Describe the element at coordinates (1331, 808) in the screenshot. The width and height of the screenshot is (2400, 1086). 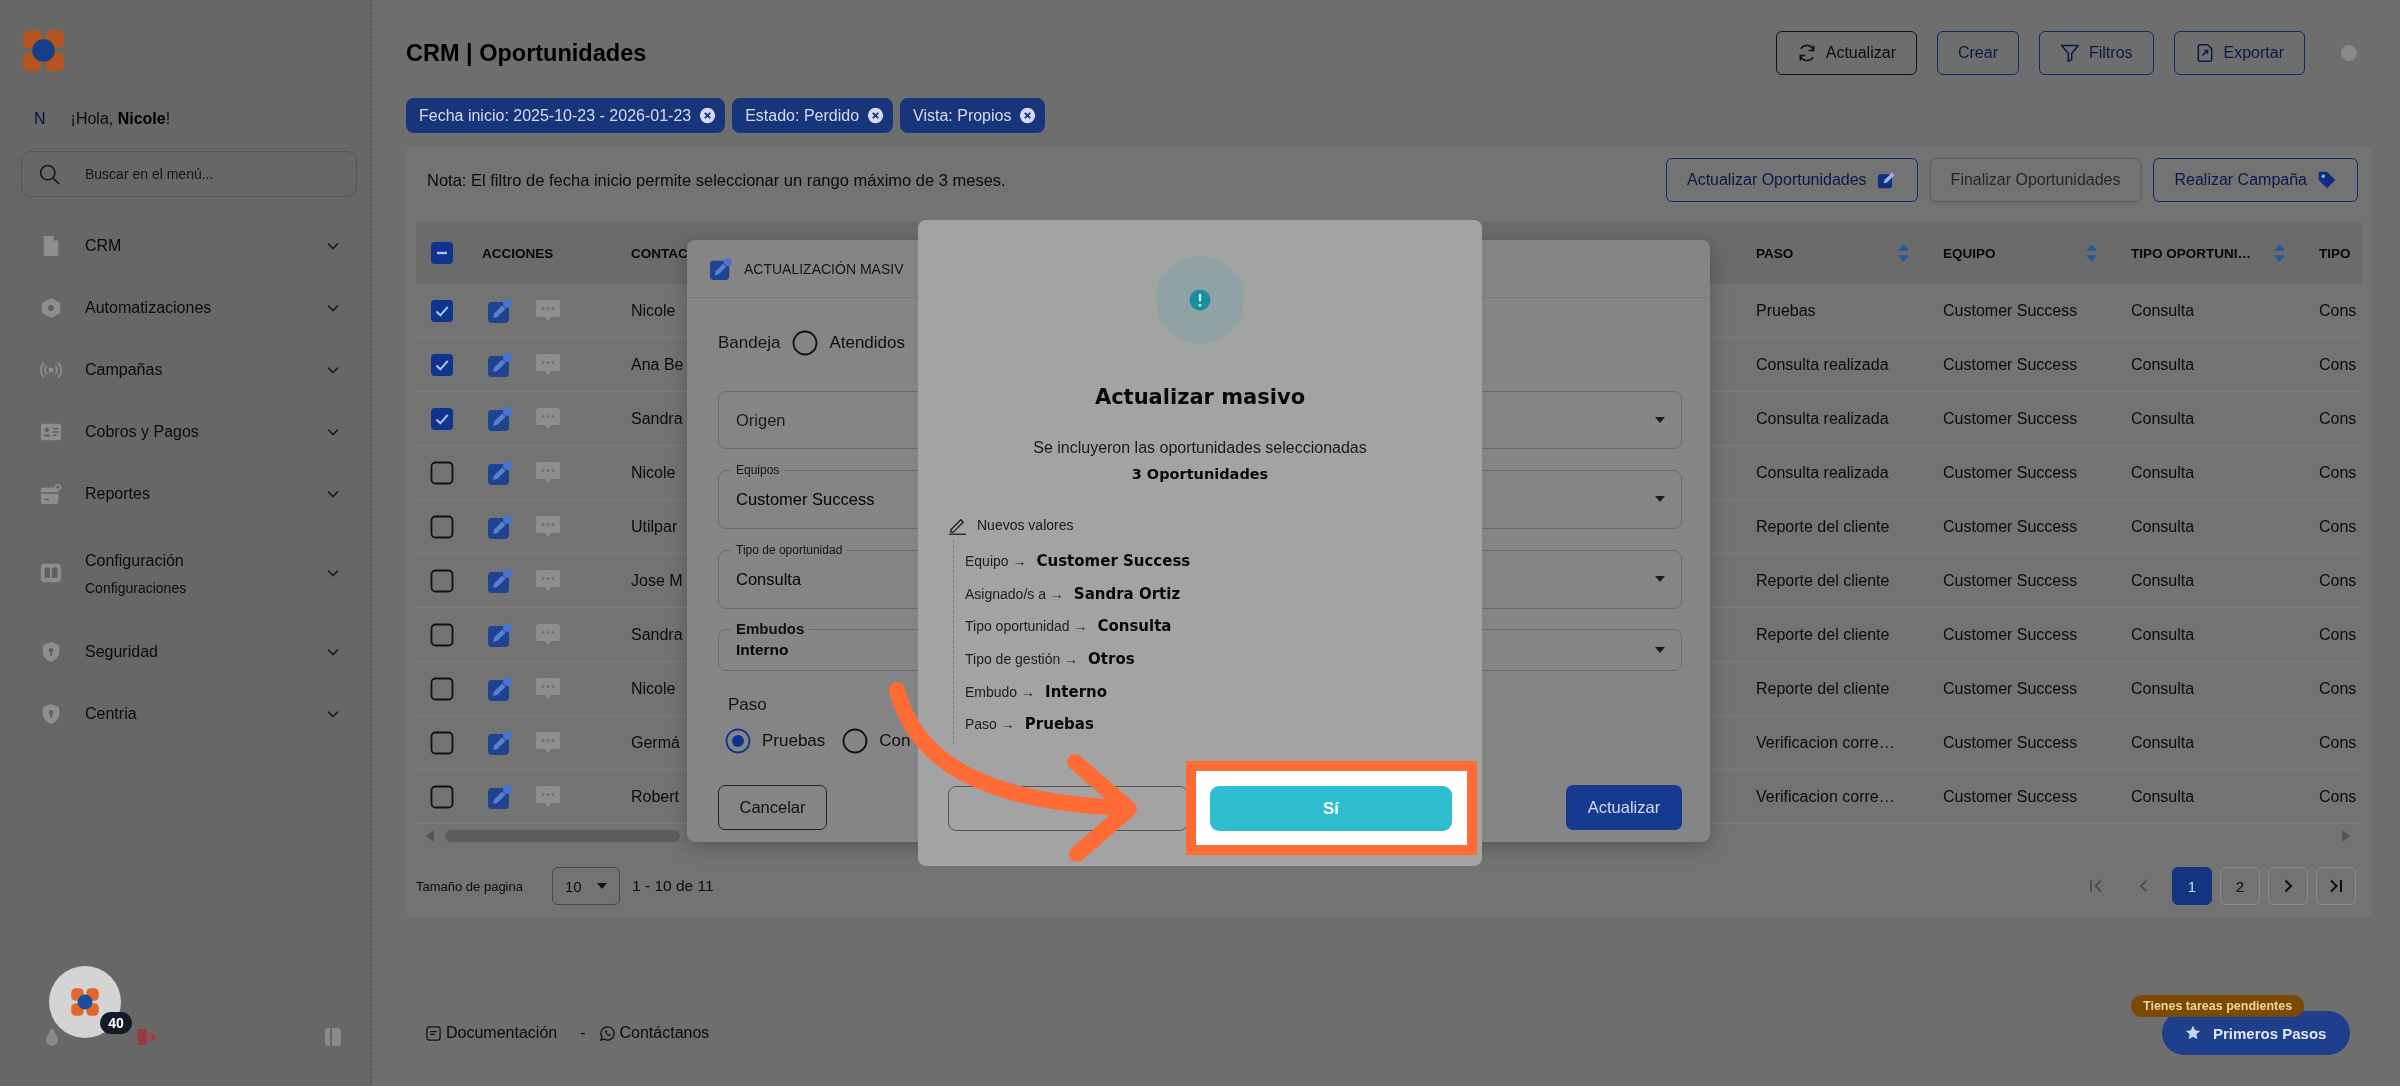
I see `confirm-button: Sí` at that location.